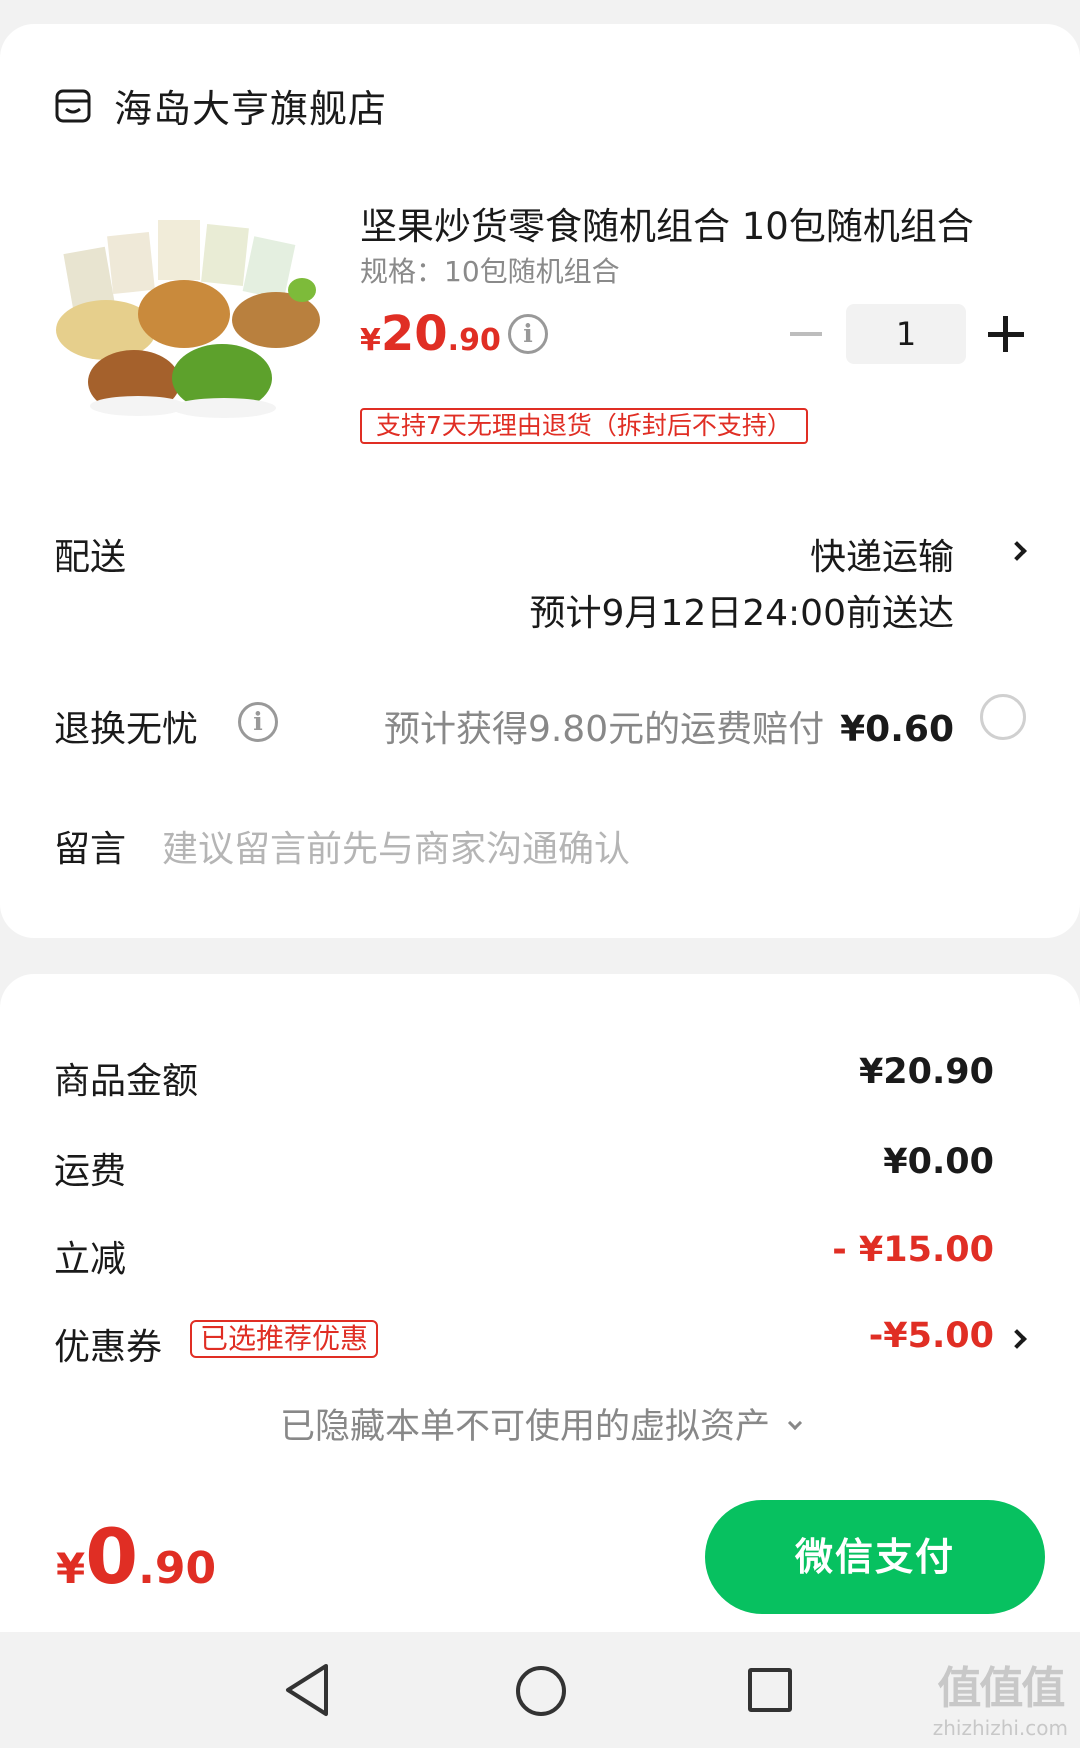  What do you see at coordinates (667, 226) in the screenshot?
I see `product-title: 坚果炒货零食随机组合 10包随机组合` at bounding box center [667, 226].